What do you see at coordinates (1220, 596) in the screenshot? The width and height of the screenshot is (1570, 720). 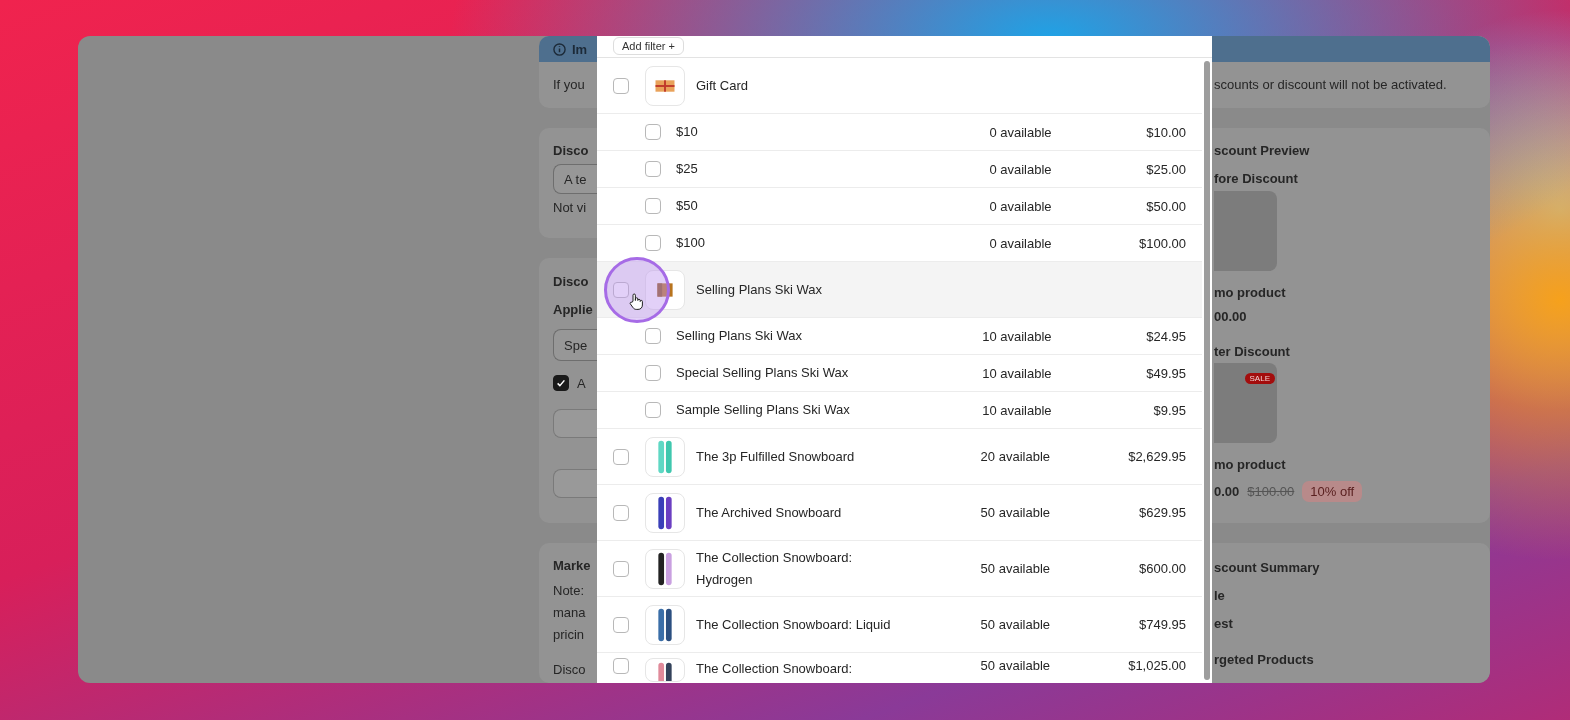 I see `summary-text: le` at bounding box center [1220, 596].